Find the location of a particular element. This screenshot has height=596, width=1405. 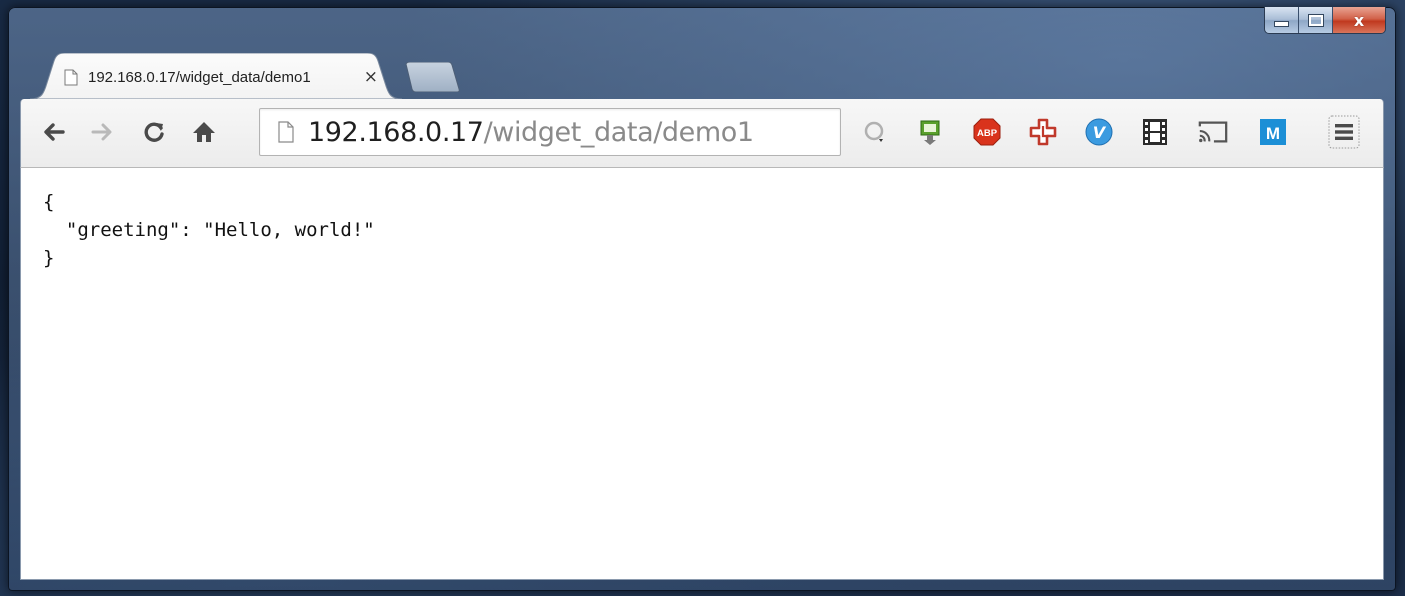

cast-icon is located at coordinates (1213, 132).